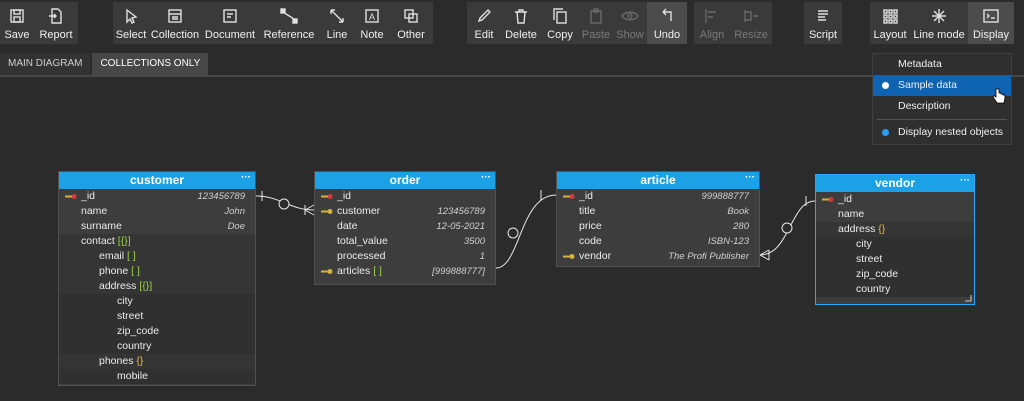 The image size is (1024, 401). I want to click on script-button: Script, so click(823, 23).